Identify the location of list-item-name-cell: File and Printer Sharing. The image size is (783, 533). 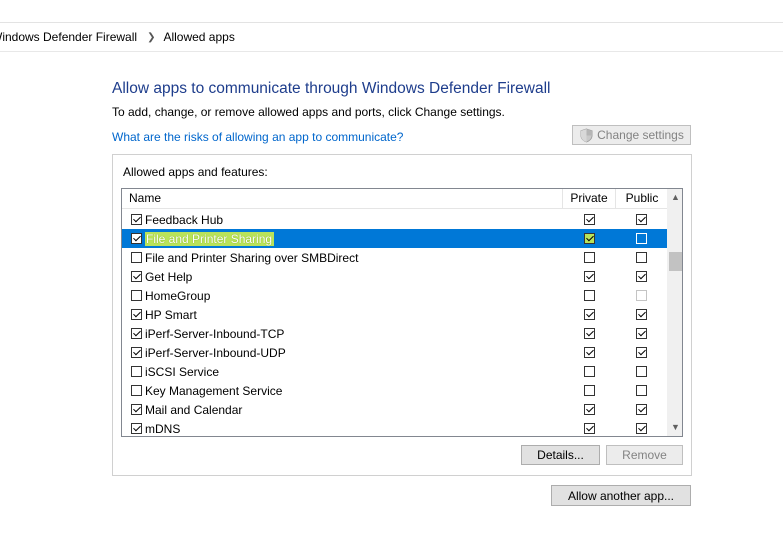
(203, 238).